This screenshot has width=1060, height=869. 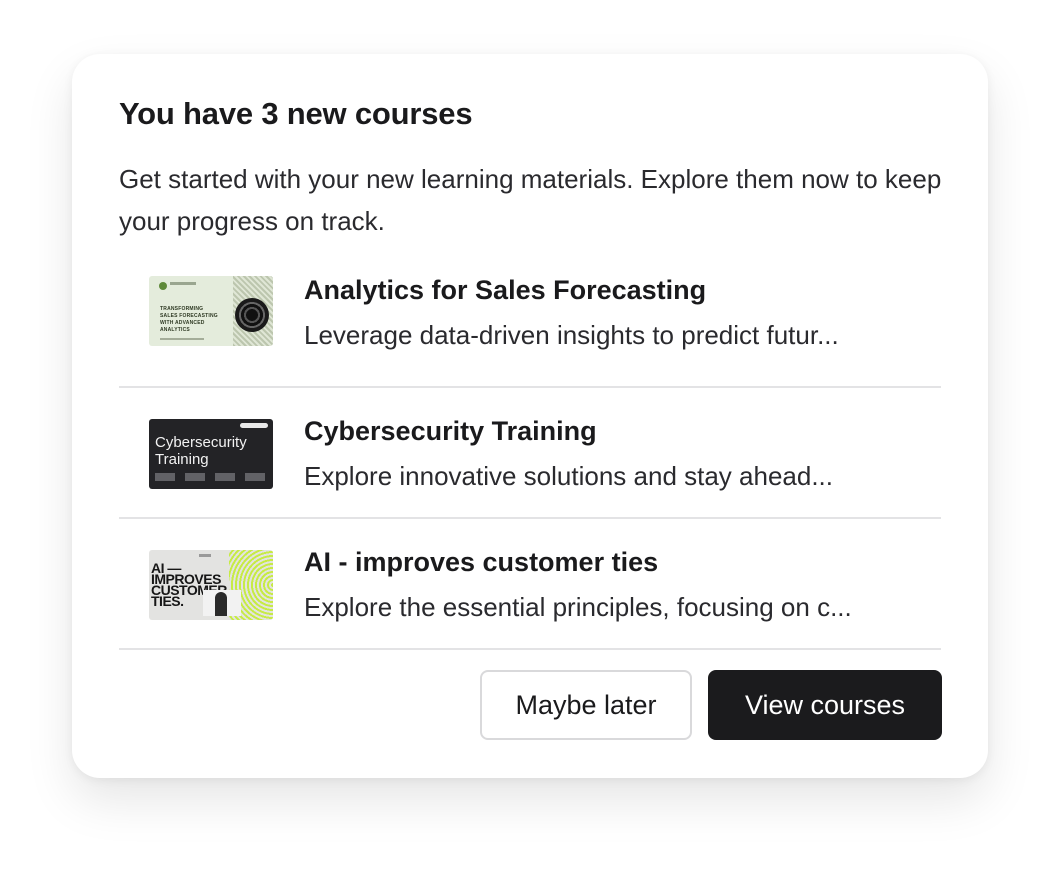 I want to click on brand-logo-icon, so click(x=163, y=286).